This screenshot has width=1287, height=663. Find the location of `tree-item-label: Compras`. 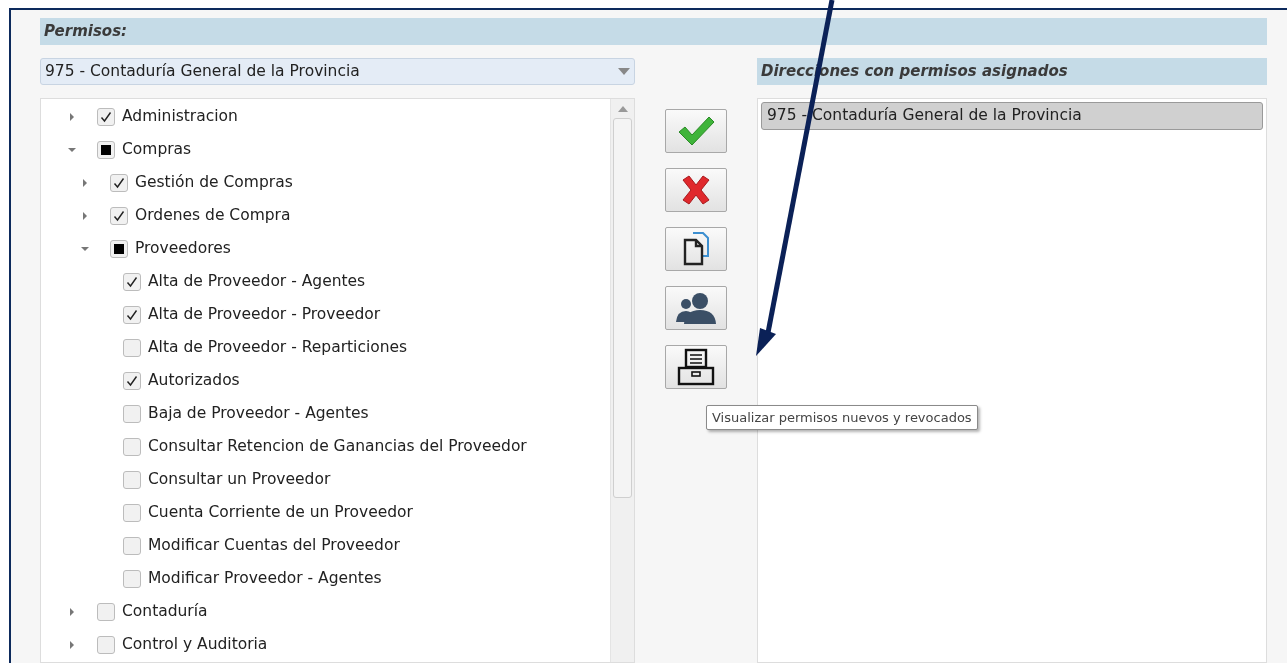

tree-item-label: Compras is located at coordinates (157, 149).